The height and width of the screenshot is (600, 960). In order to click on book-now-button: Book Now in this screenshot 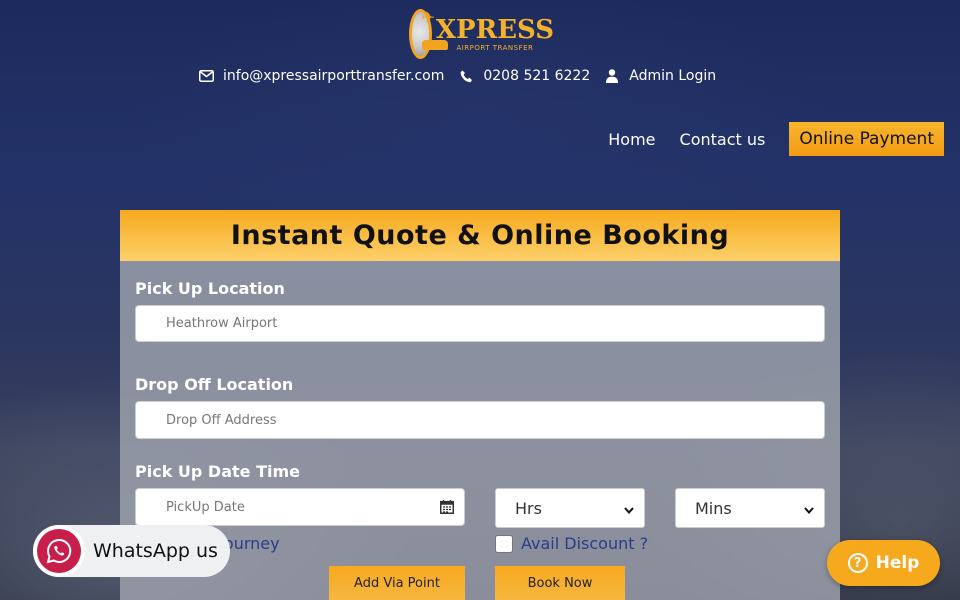, I will do `click(560, 583)`.